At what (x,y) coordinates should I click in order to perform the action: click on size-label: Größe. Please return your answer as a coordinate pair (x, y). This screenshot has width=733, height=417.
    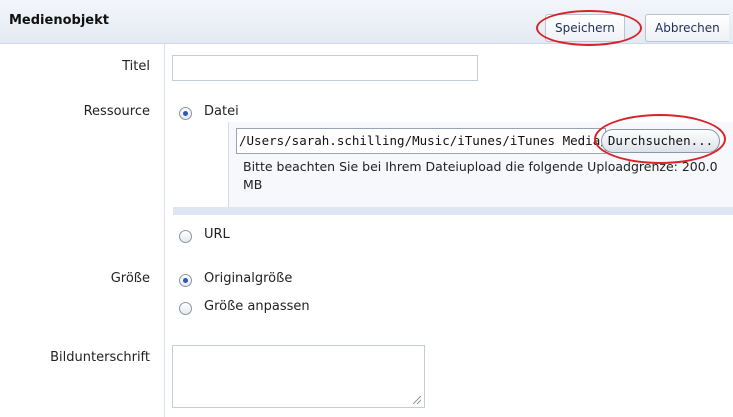
    Looking at the image, I should click on (130, 278).